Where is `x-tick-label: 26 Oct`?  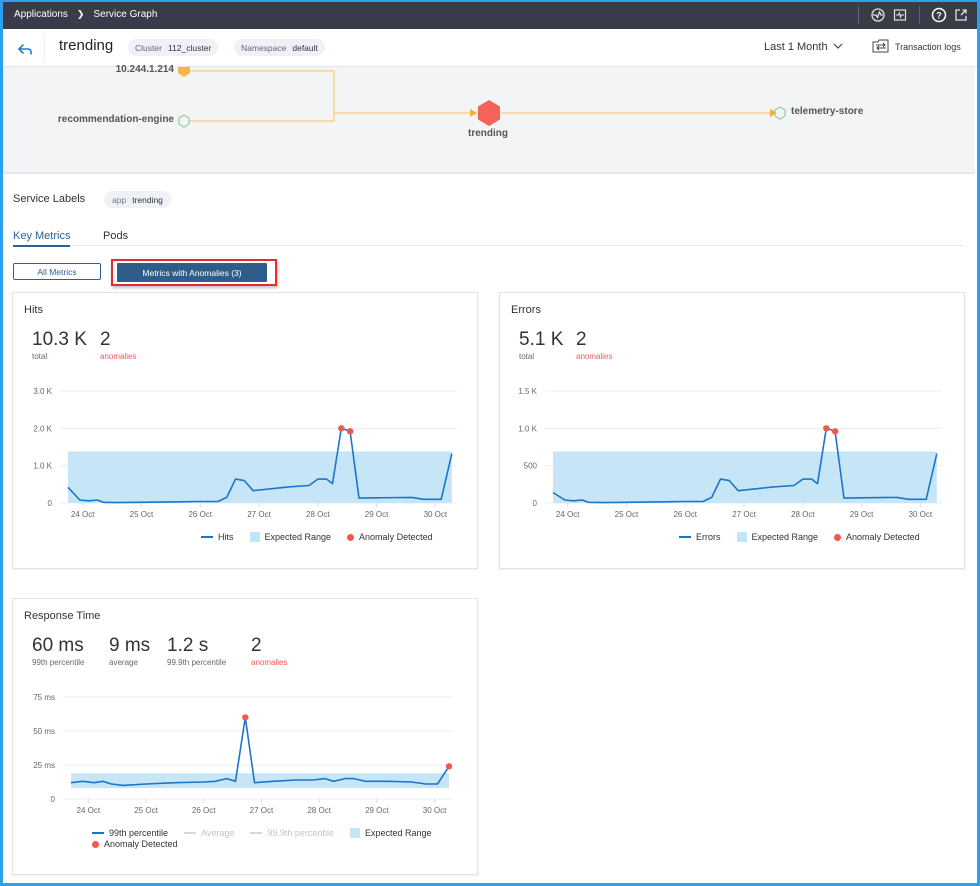
x-tick-label: 26 Oct is located at coordinates (200, 514).